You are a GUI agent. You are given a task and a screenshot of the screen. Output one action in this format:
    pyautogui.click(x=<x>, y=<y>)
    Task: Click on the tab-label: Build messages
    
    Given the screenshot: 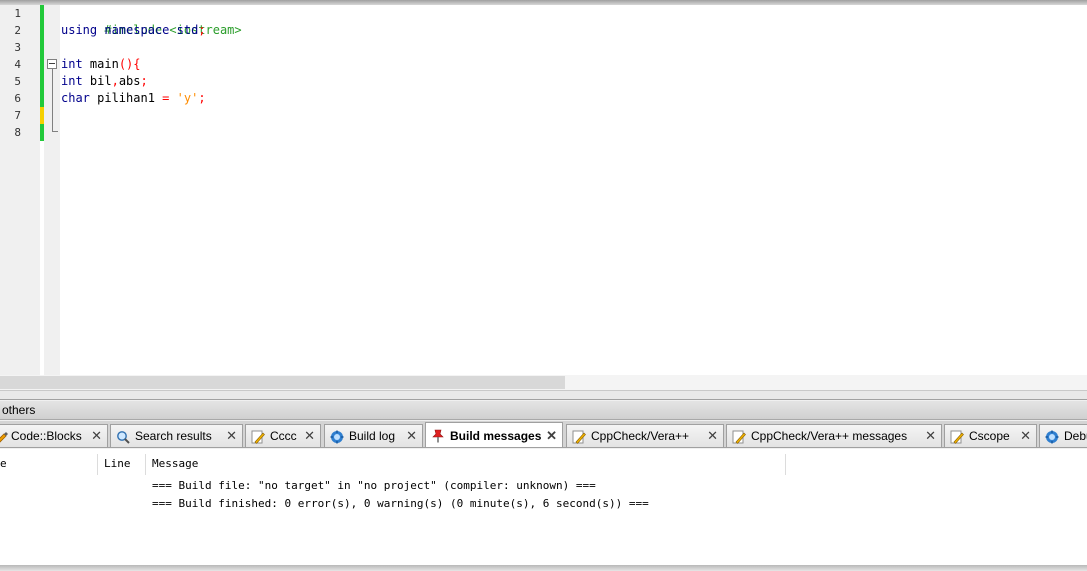 What is the action you would take?
    pyautogui.click(x=496, y=436)
    